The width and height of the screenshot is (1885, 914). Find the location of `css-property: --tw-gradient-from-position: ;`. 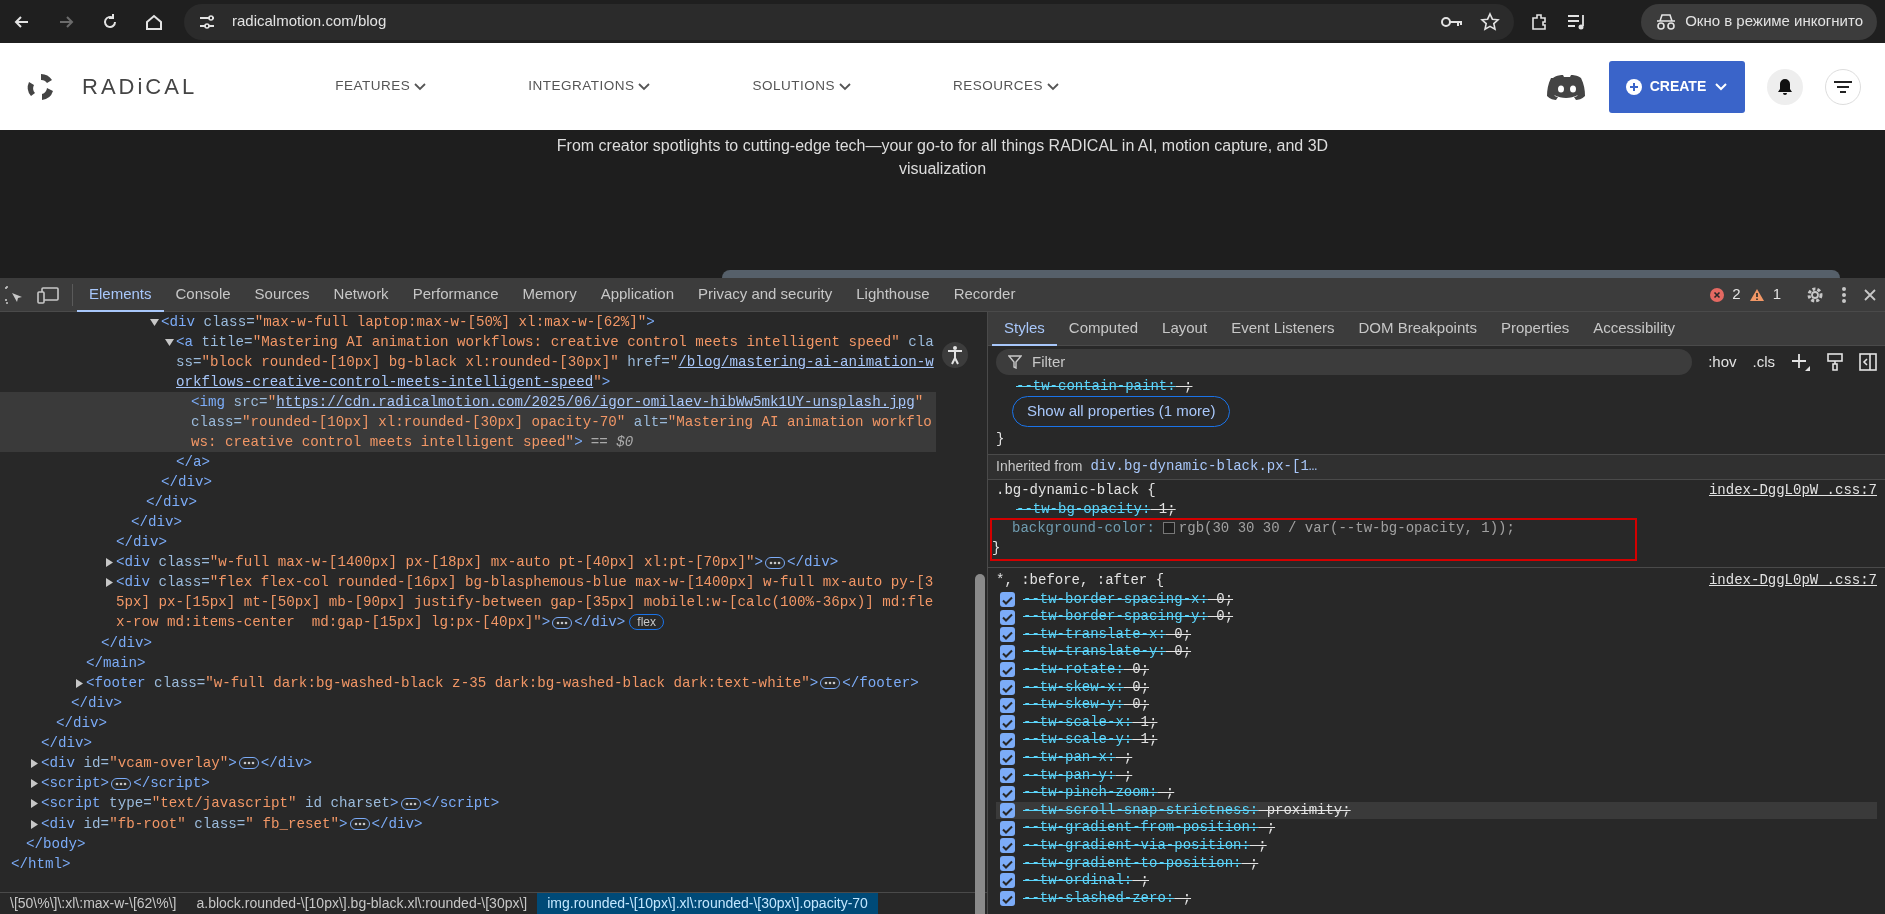

css-property: --tw-gradient-from-position: ; is located at coordinates (1436, 828).